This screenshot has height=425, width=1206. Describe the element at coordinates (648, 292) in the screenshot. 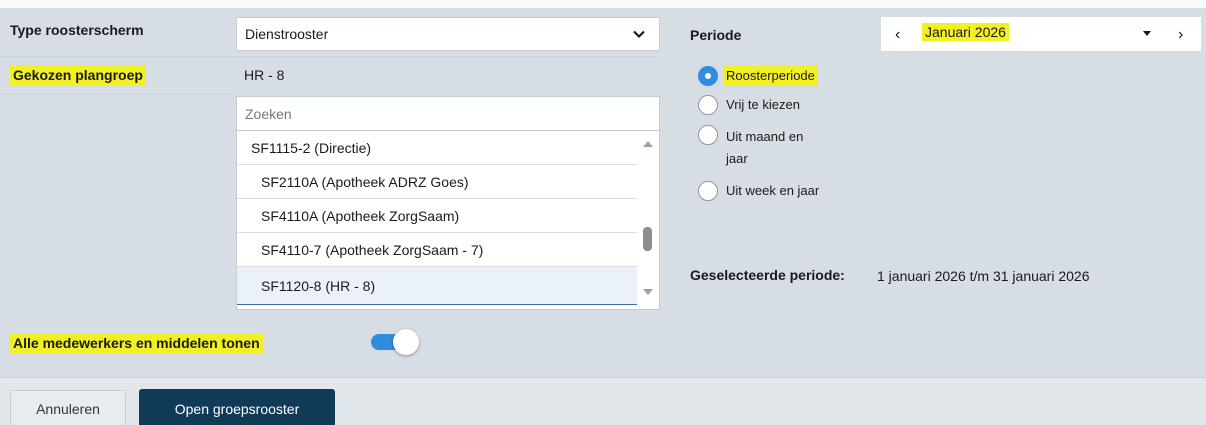

I see `scroll-down-icon` at that location.